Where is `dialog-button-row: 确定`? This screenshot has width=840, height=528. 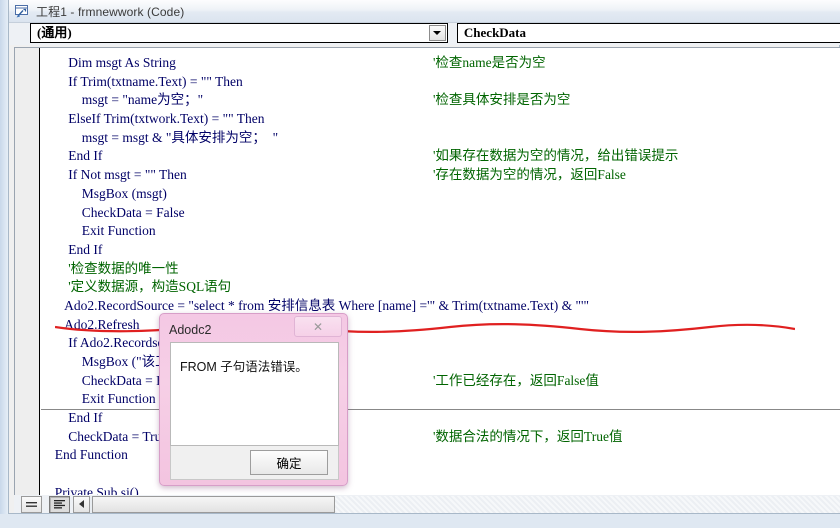 dialog-button-row: 确定 is located at coordinates (254, 463).